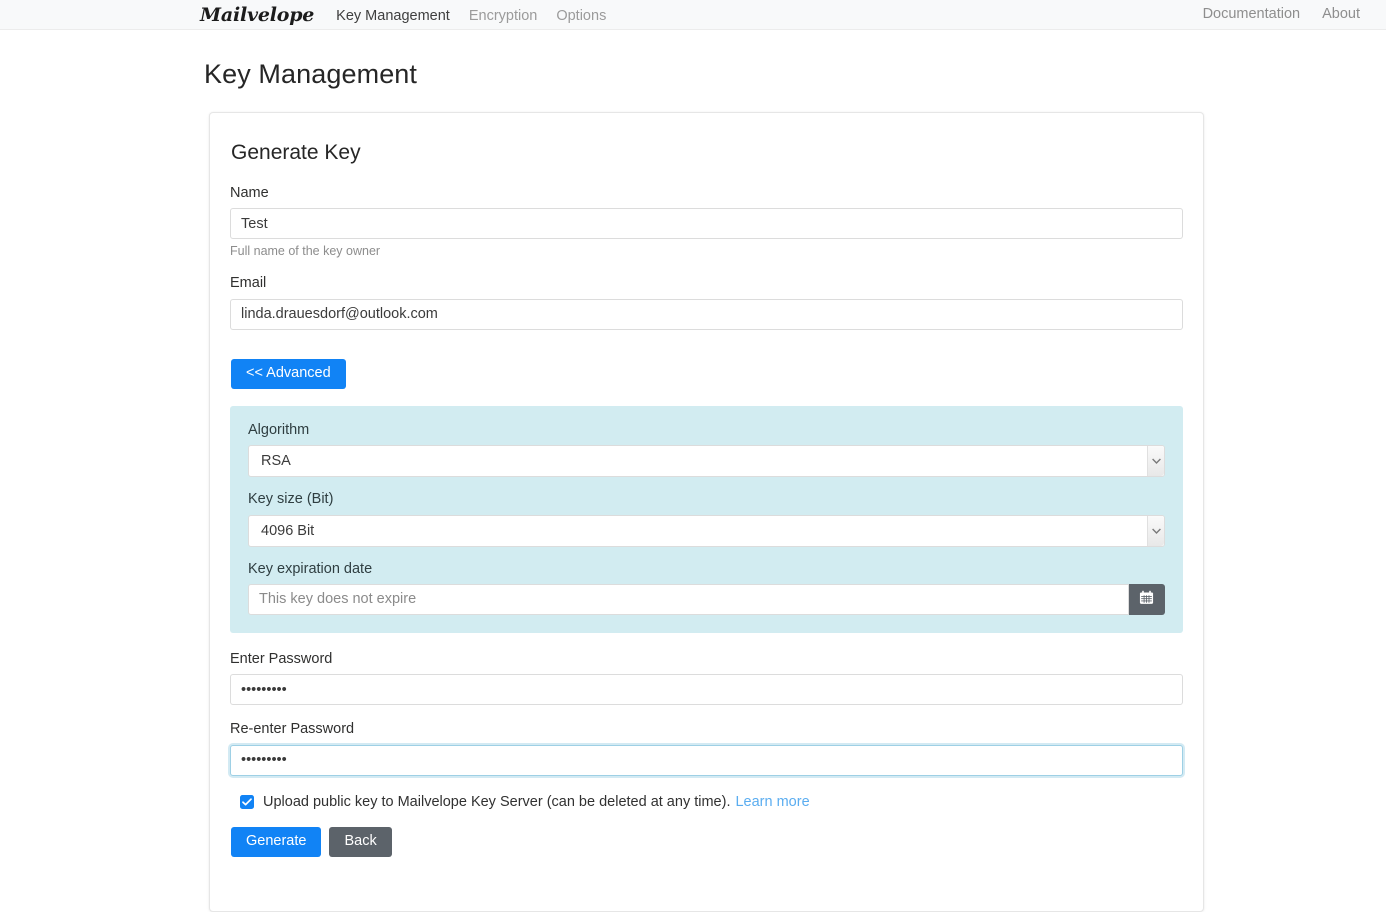 The height and width of the screenshot is (912, 1386). Describe the element at coordinates (288, 373) in the screenshot. I see `advanced-toggle-button: << Advanced` at that location.